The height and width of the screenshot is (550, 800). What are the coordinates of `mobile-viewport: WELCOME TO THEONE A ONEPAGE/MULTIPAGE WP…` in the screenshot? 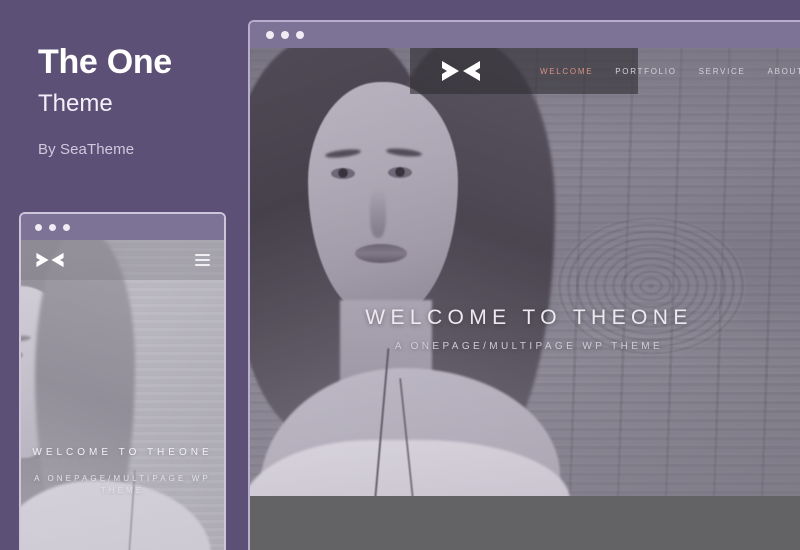 It's located at (122, 395).